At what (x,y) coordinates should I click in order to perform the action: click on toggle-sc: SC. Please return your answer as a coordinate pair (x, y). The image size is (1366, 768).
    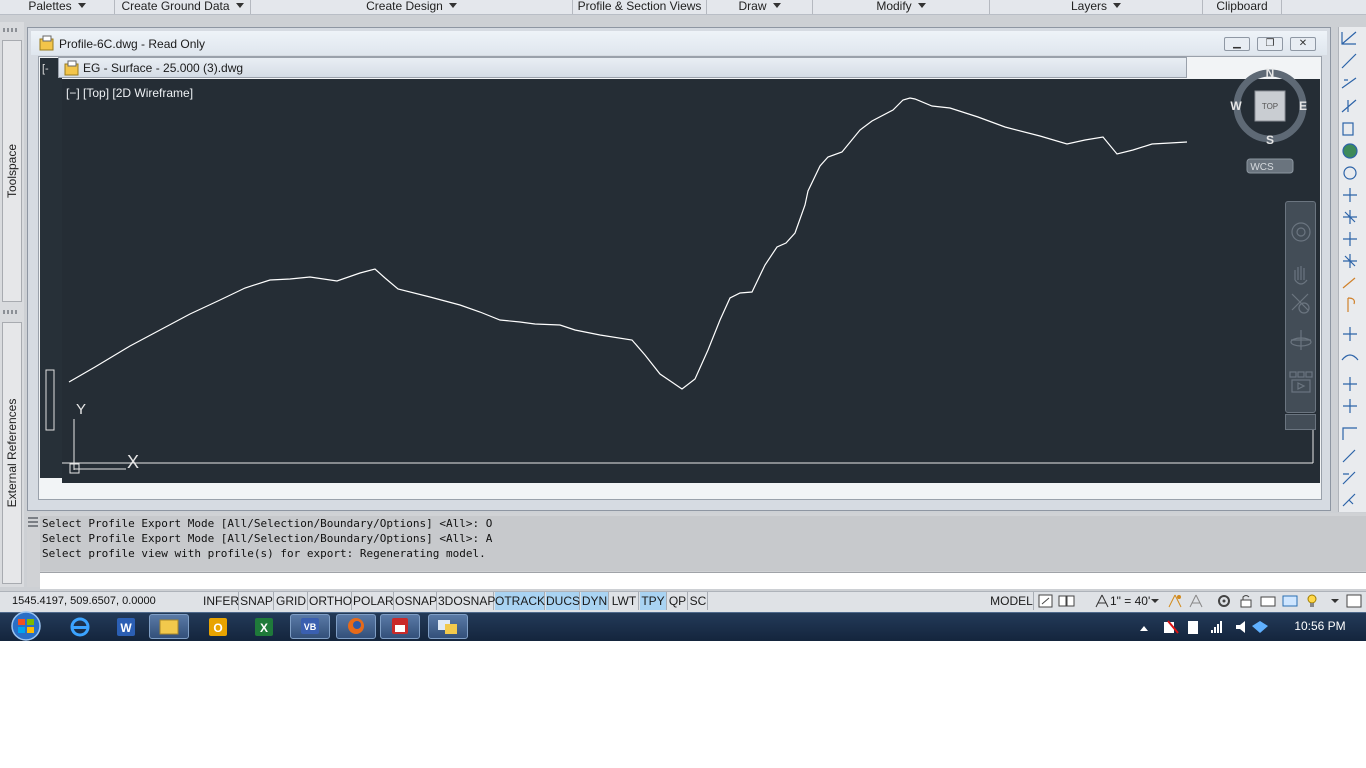
    Looking at the image, I should click on (698, 601).